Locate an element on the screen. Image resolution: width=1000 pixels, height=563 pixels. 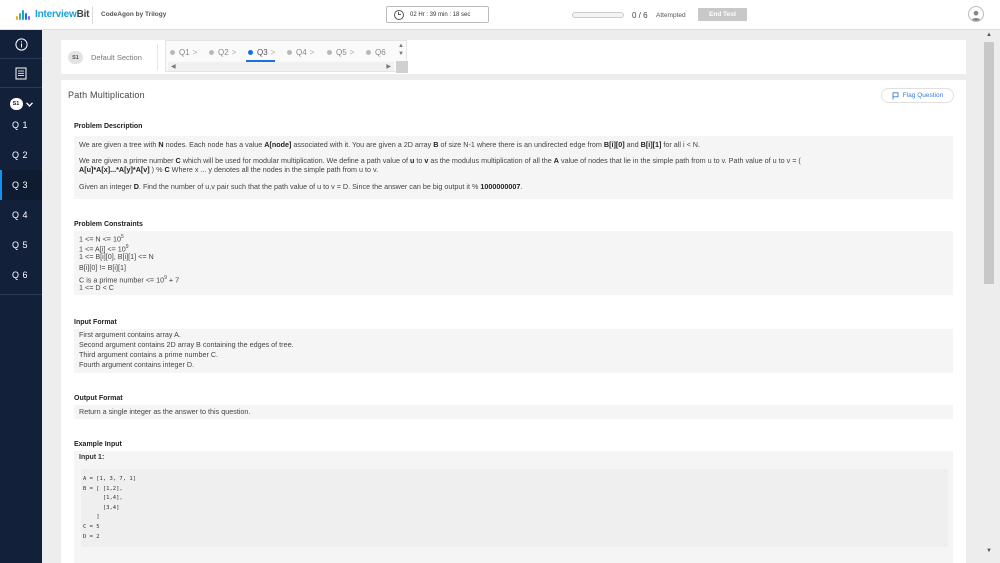
timer-text: 02 Hr : 39 min : 18 sec is located at coordinates (440, 14).